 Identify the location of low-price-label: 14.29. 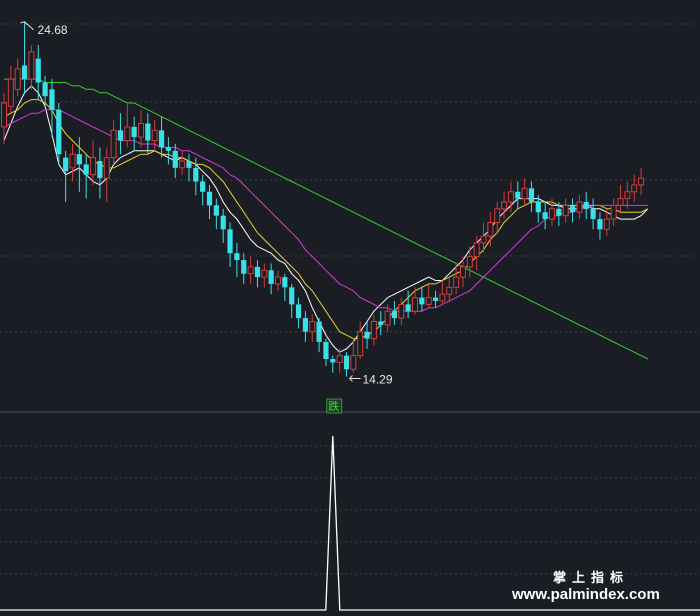
(378, 379).